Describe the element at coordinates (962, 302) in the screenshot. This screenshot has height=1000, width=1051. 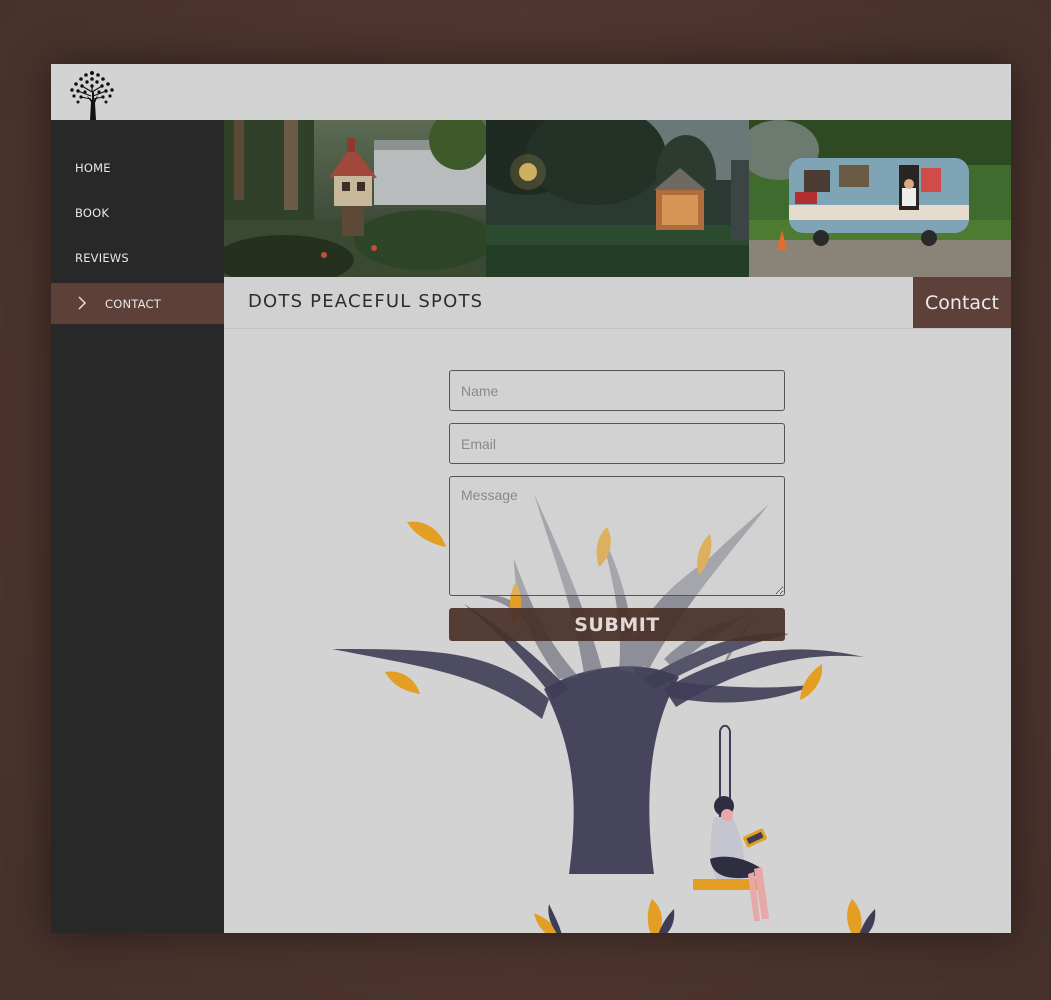
I see `page-title-badge: Contact` at that location.